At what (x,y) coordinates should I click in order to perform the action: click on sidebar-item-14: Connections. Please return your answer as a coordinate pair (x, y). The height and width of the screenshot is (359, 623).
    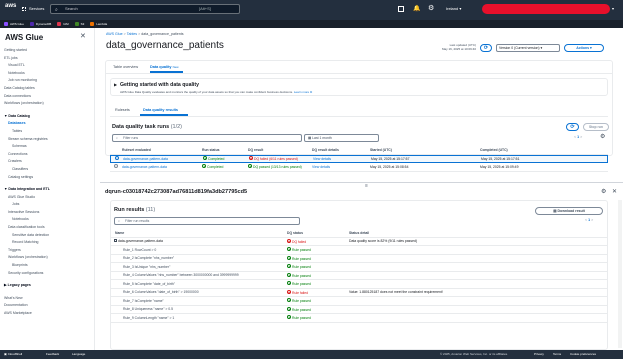
    Looking at the image, I should click on (47, 155).